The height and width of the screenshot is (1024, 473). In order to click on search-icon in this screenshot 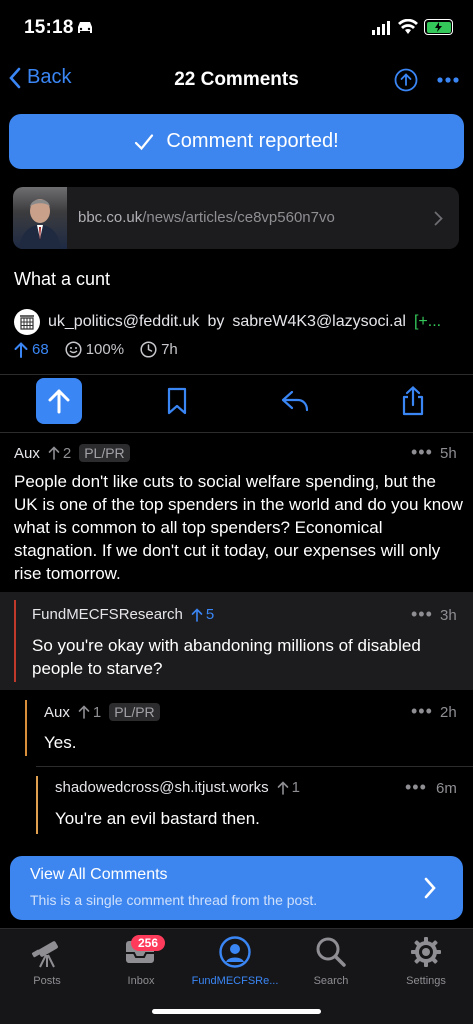, I will do `click(331, 952)`.